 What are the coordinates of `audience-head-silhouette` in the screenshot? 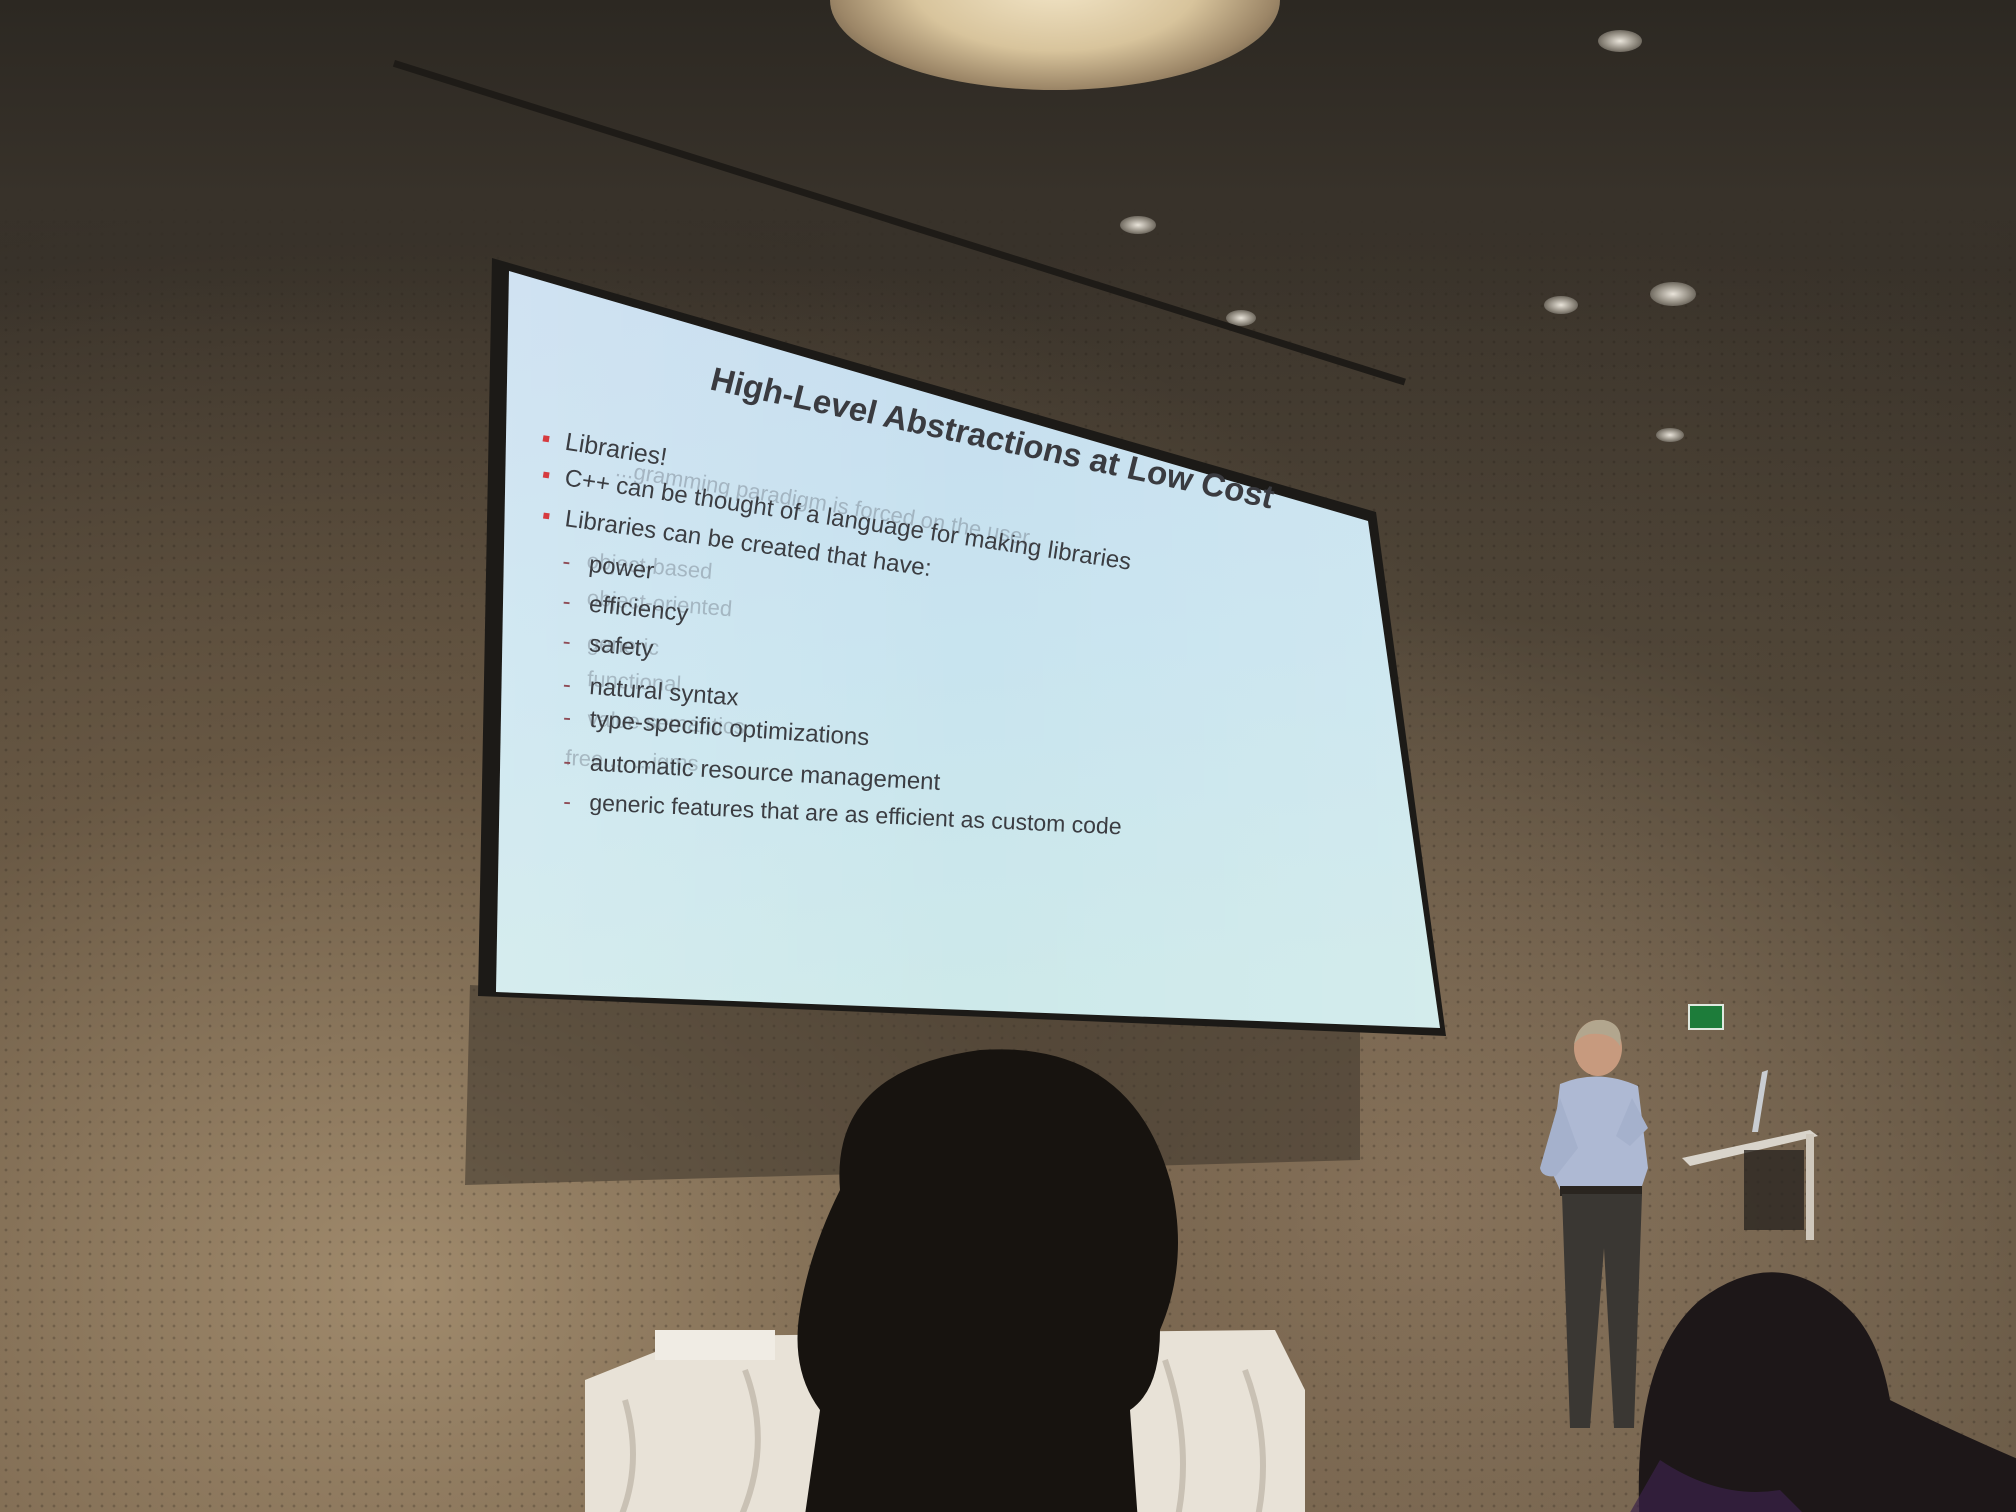 It's located at (987, 1280).